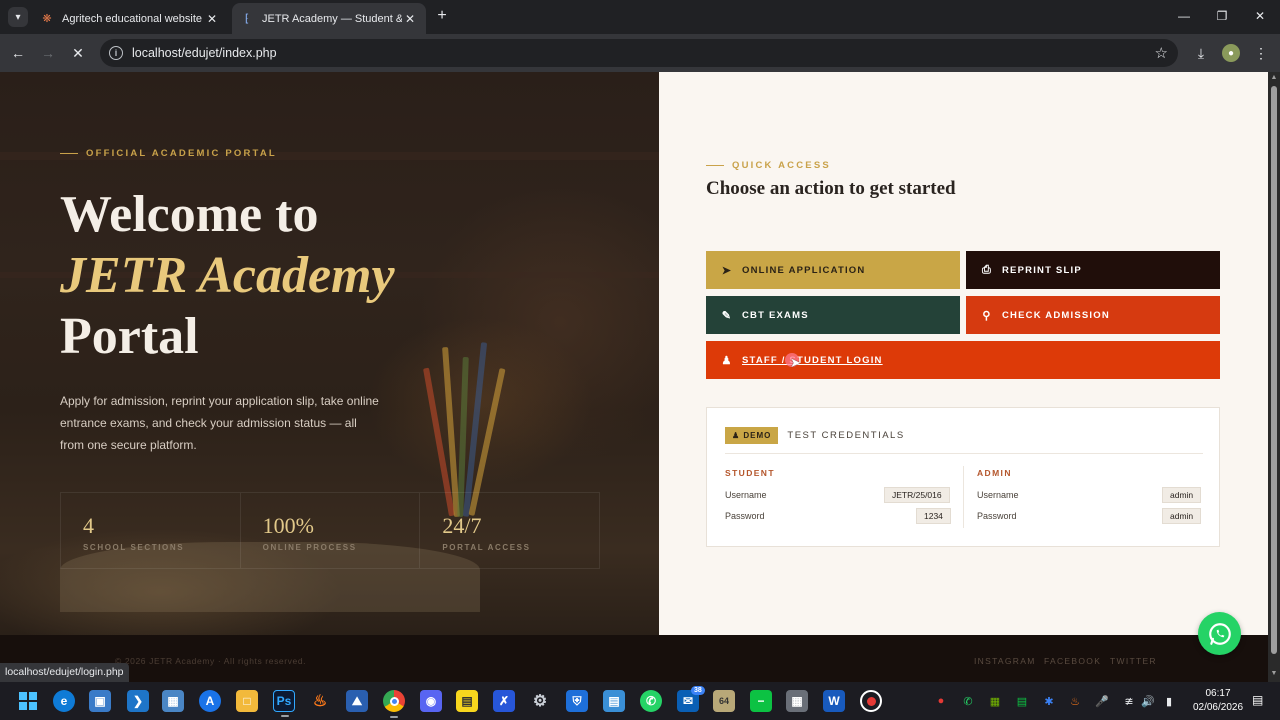  I want to click on student-username-value: JETR/25/016, so click(917, 495).